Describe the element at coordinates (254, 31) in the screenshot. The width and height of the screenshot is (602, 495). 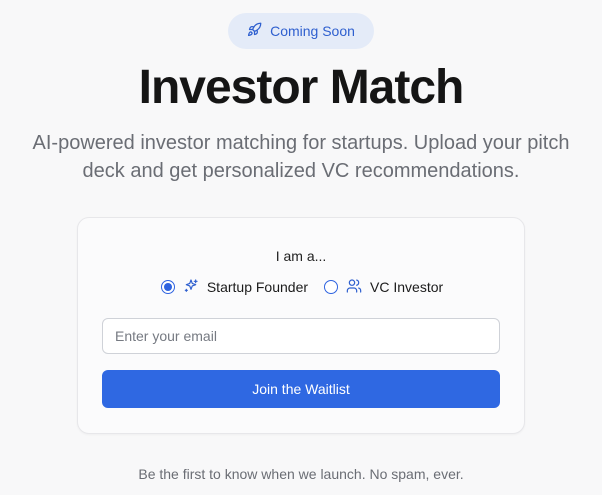
I see `rocket-icon` at that location.